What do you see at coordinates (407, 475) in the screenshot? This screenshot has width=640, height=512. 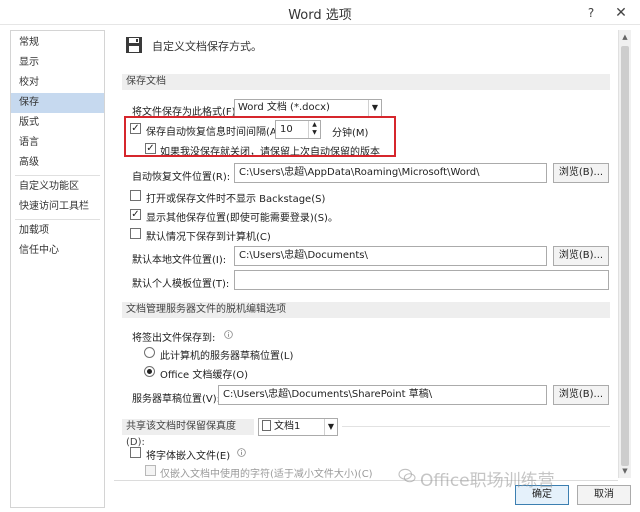 I see `wechat-logo-icon` at bounding box center [407, 475].